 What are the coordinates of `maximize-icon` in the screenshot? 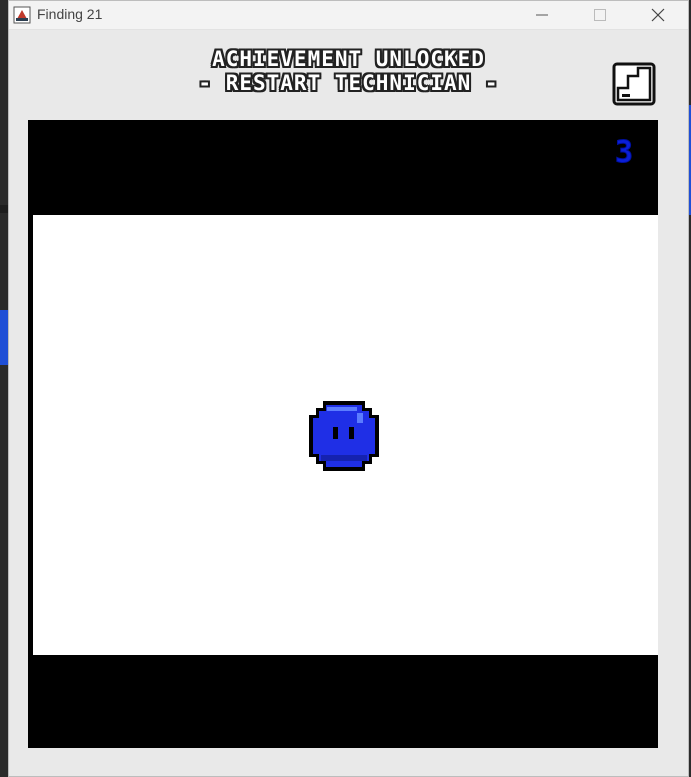 It's located at (600, 15).